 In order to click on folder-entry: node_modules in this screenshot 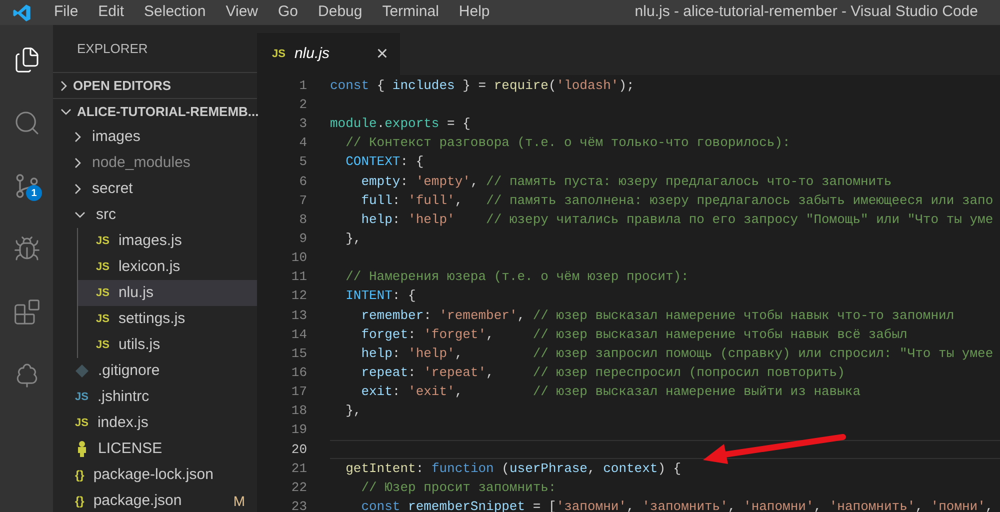, I will do `click(155, 163)`.